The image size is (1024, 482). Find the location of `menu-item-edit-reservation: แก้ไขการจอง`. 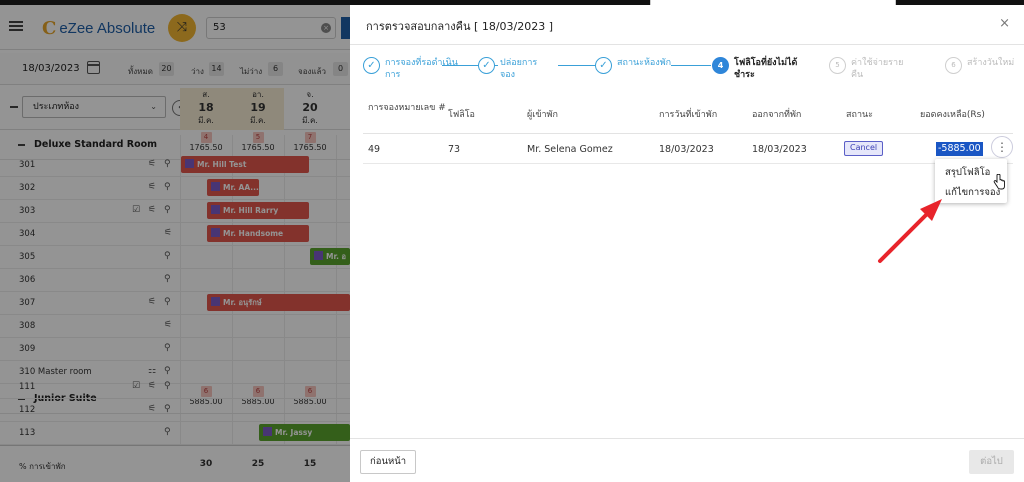

menu-item-edit-reservation: แก้ไขการจอง is located at coordinates (972, 192).